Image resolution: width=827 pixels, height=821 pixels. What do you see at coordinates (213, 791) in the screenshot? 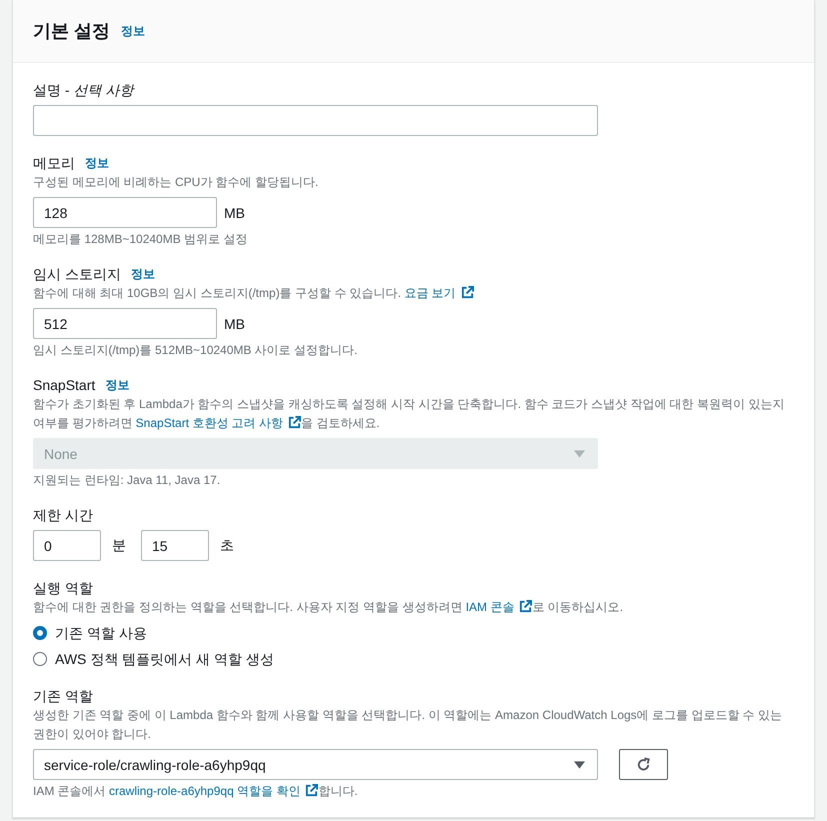
I see `external-link: crawling-role-a6yhp9qq 역할을 확인` at bounding box center [213, 791].